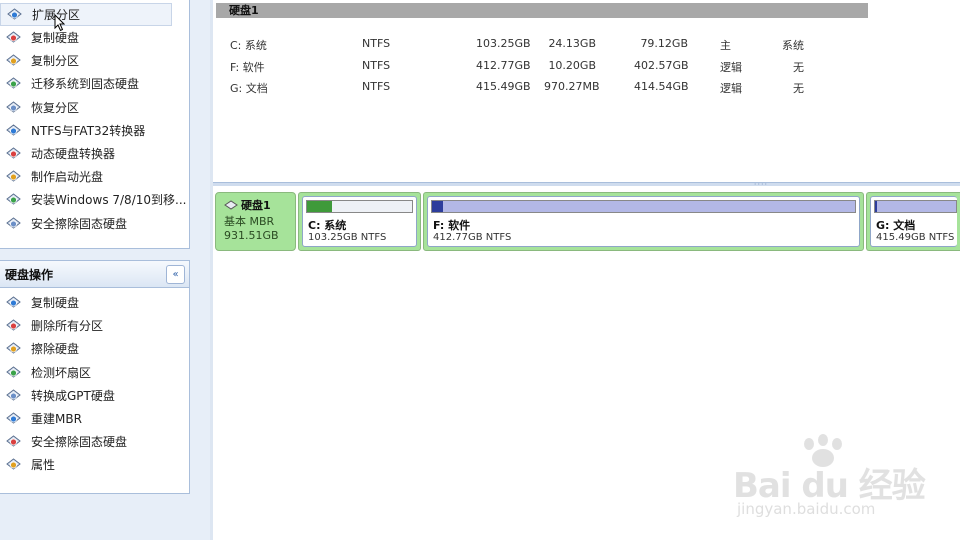 Image resolution: width=960 pixels, height=540 pixels. What do you see at coordinates (249, 221) in the screenshot?
I see `disk-type: 基本 MBR` at bounding box center [249, 221].